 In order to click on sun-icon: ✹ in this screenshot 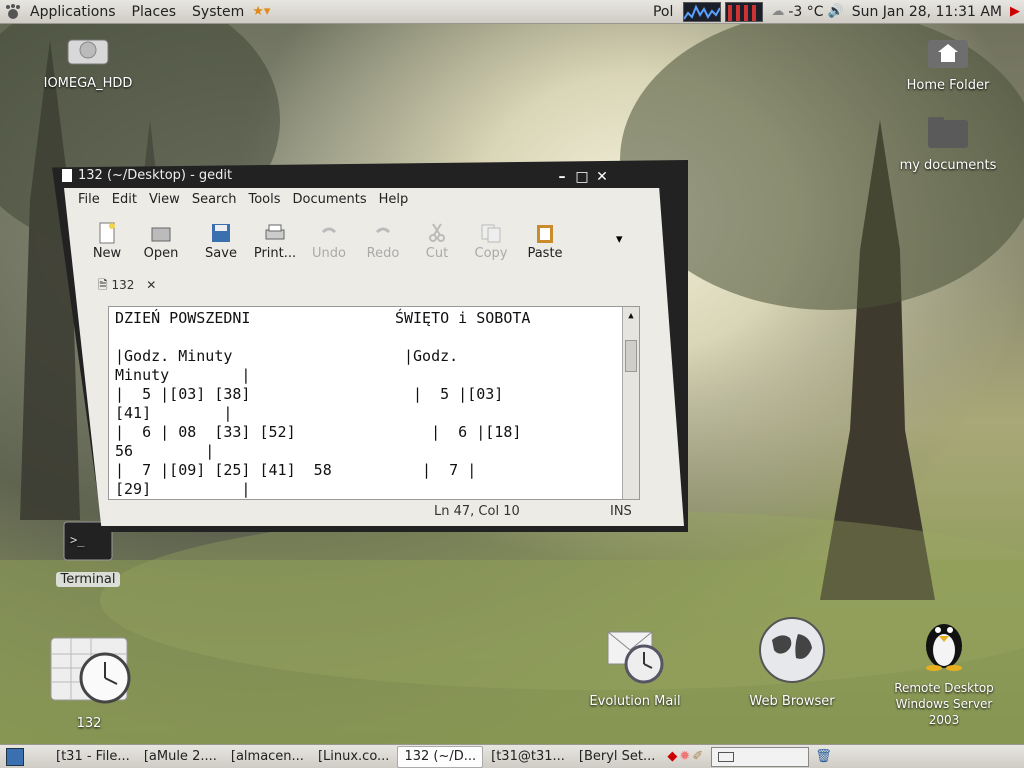, I will do `click(684, 756)`.